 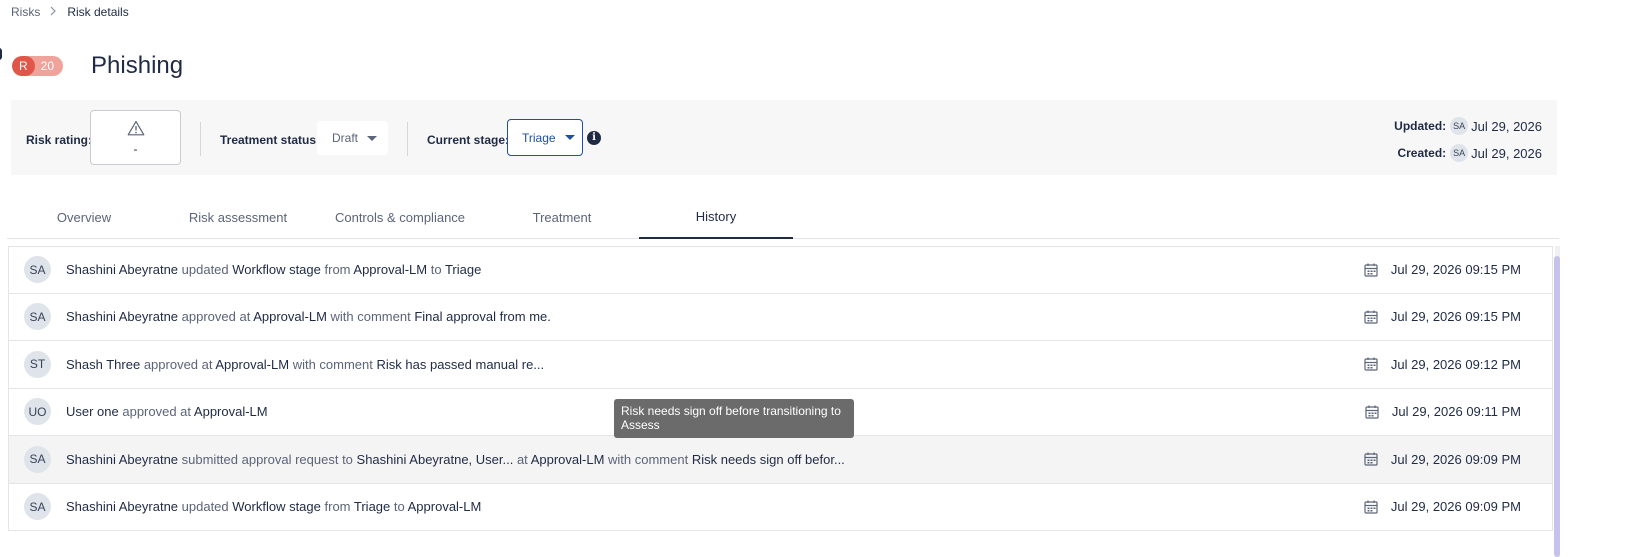 What do you see at coordinates (92, 412) in the screenshot?
I see `actor-name: User one` at bounding box center [92, 412].